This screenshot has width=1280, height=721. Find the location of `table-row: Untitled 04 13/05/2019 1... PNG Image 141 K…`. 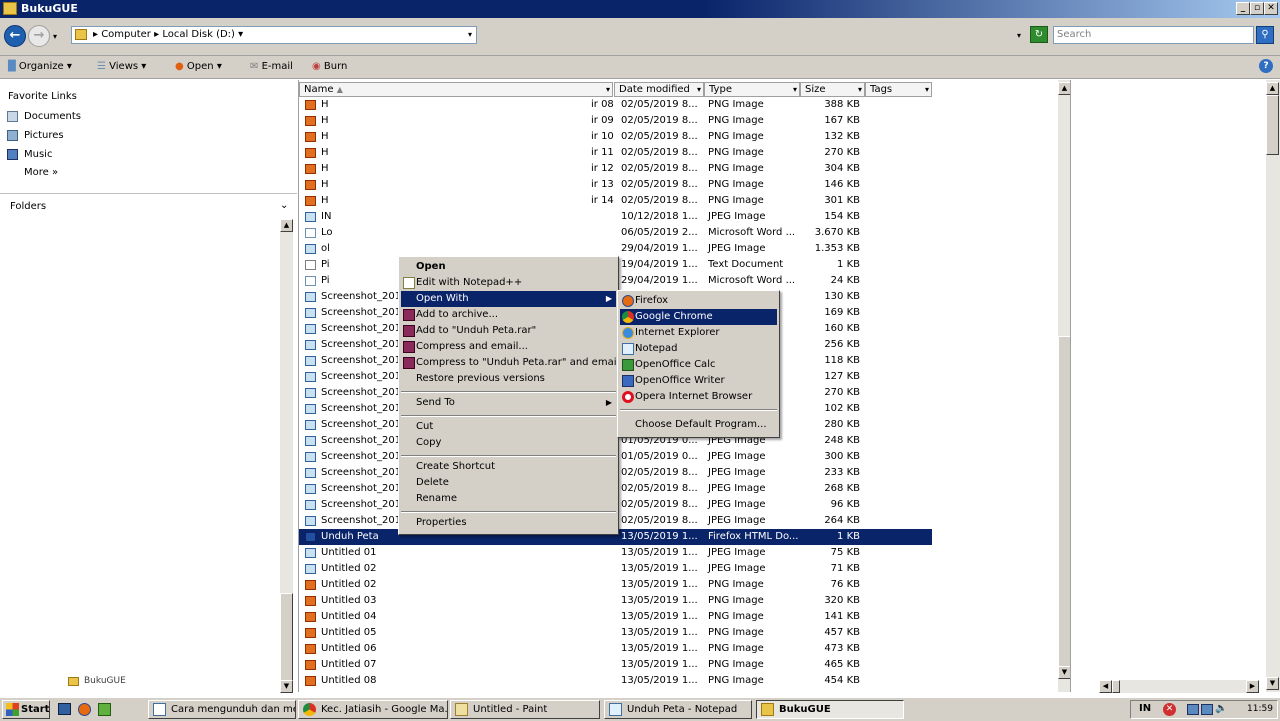

table-row: Untitled 04 13/05/2019 1... PNG Image 141 K… is located at coordinates (615, 617).